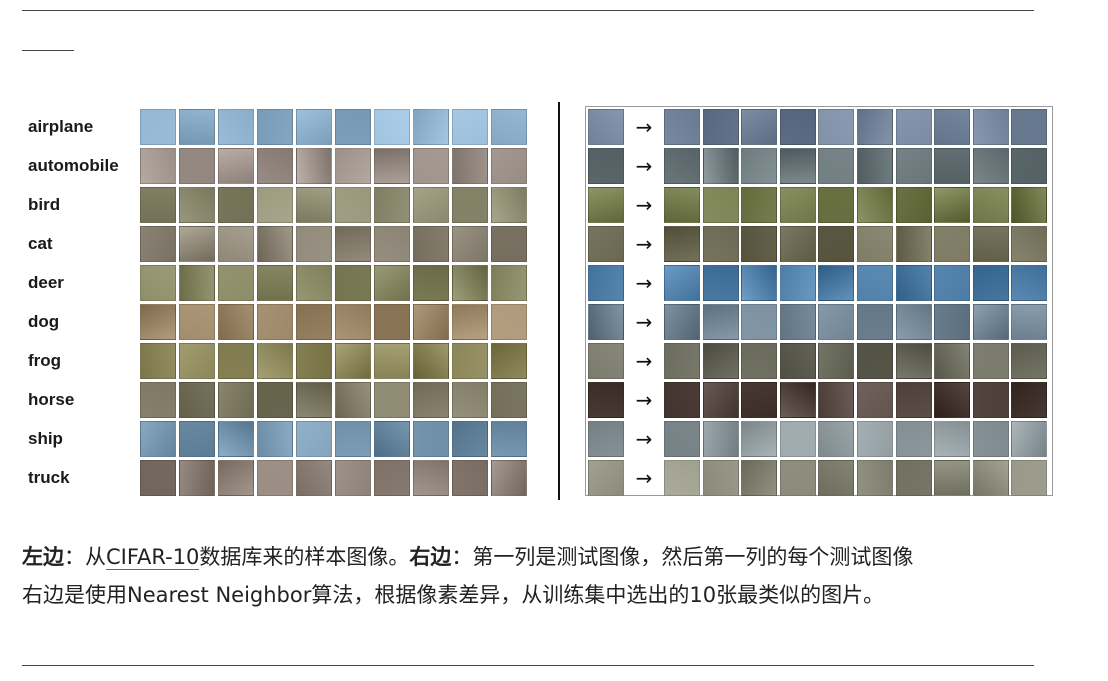 The image size is (1108, 681). I want to click on class-label-frog: frog, so click(45, 360).